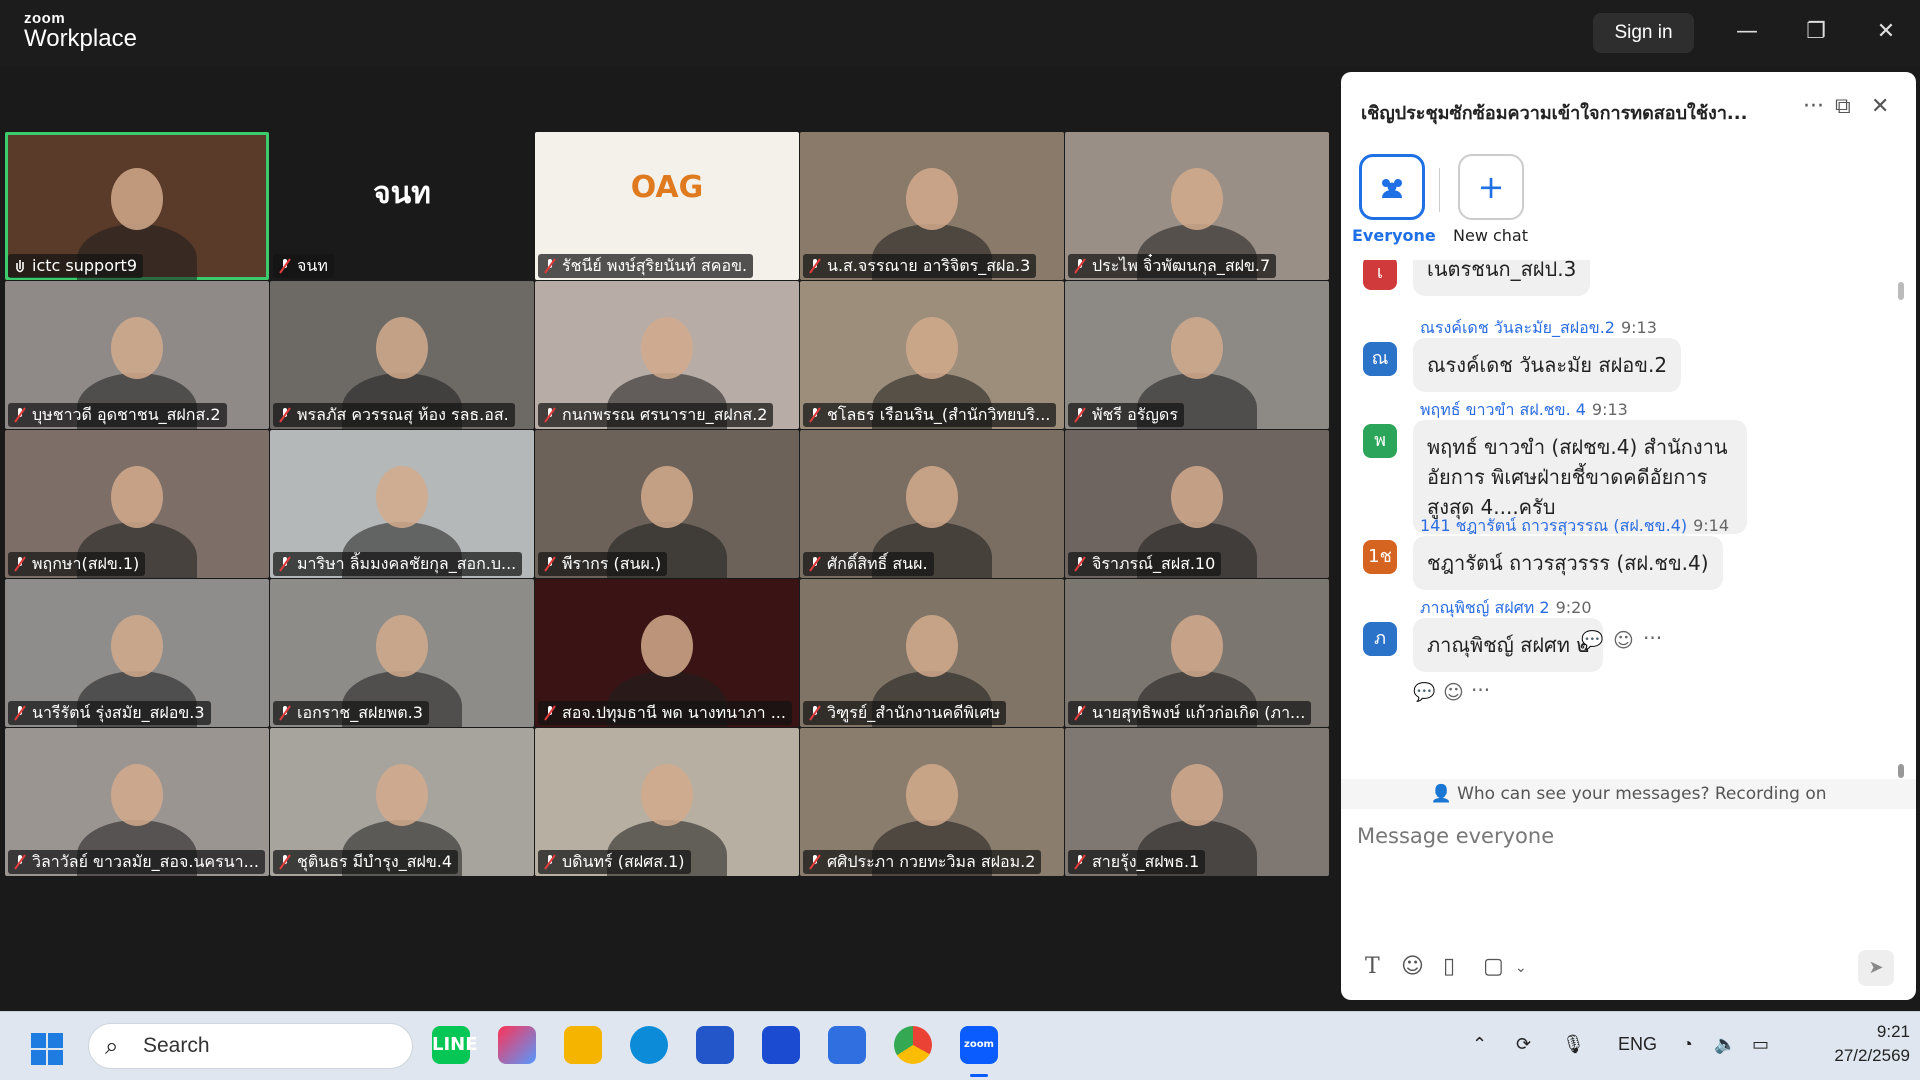 The height and width of the screenshot is (1080, 1920). Describe the element at coordinates (1380, 557) in the screenshot. I see `avatar: 1ช` at that location.